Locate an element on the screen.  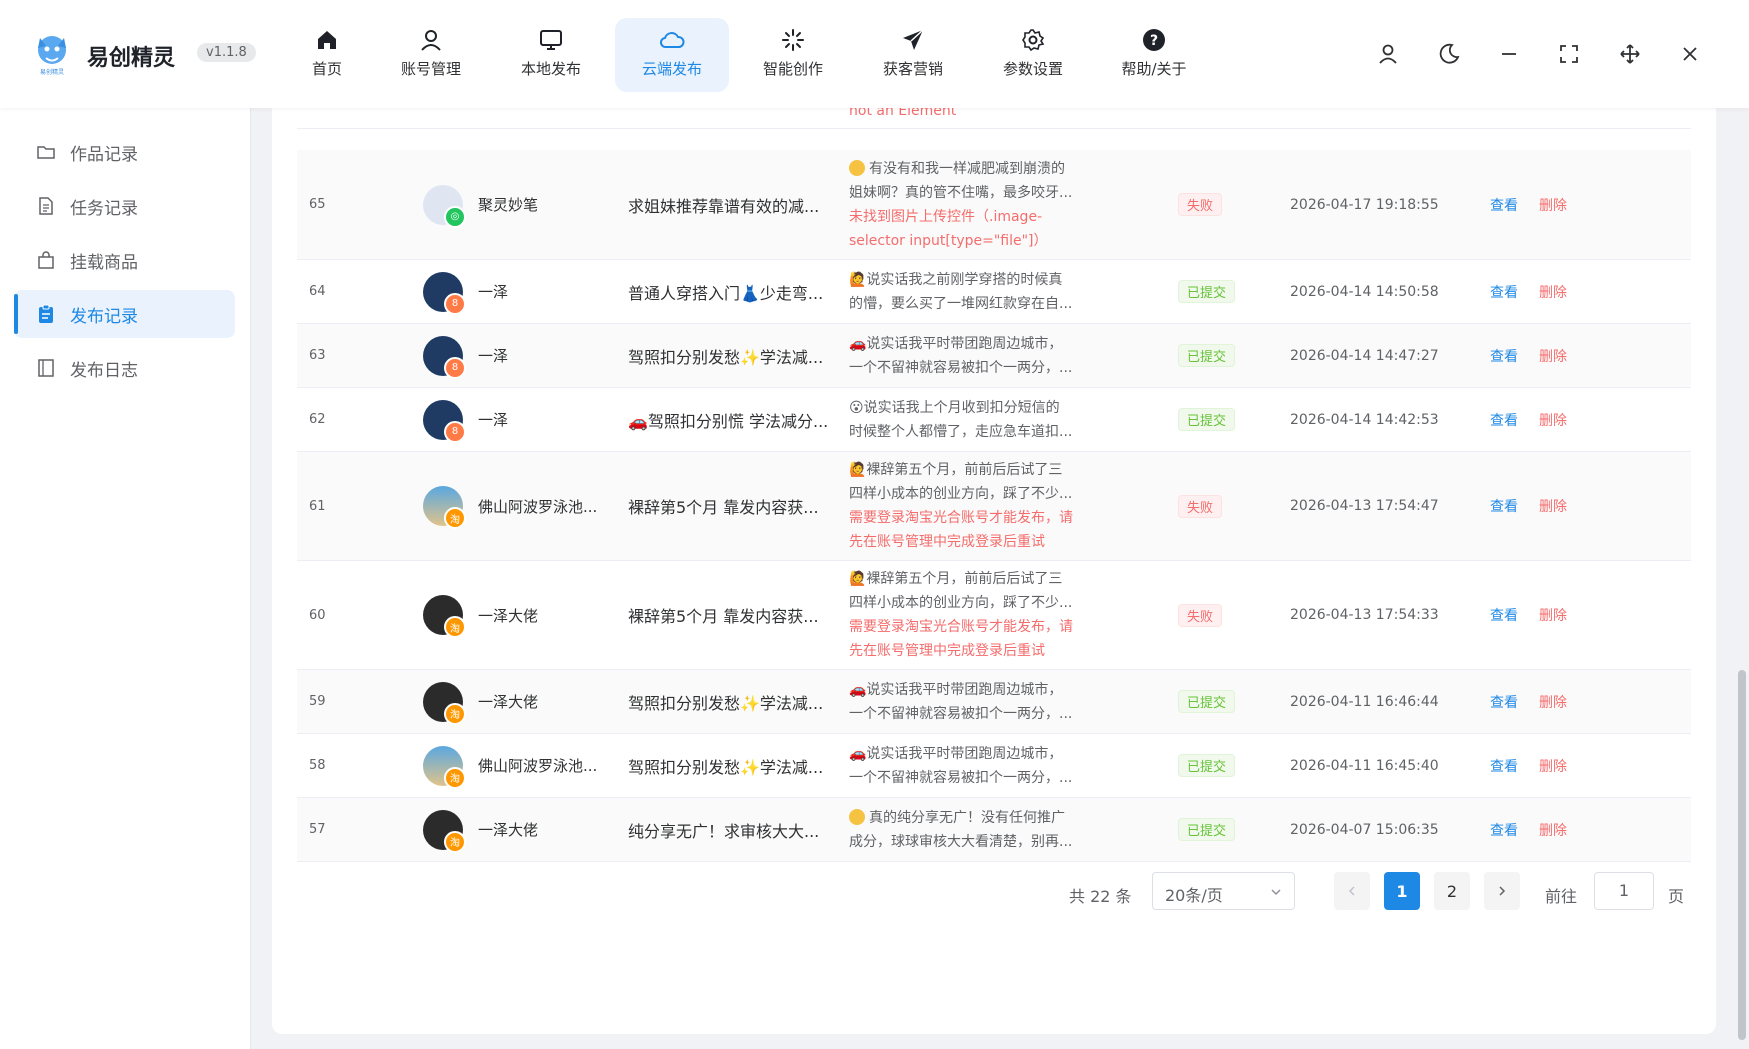
nav-marketing: 获客营销 is located at coordinates (913, 55).